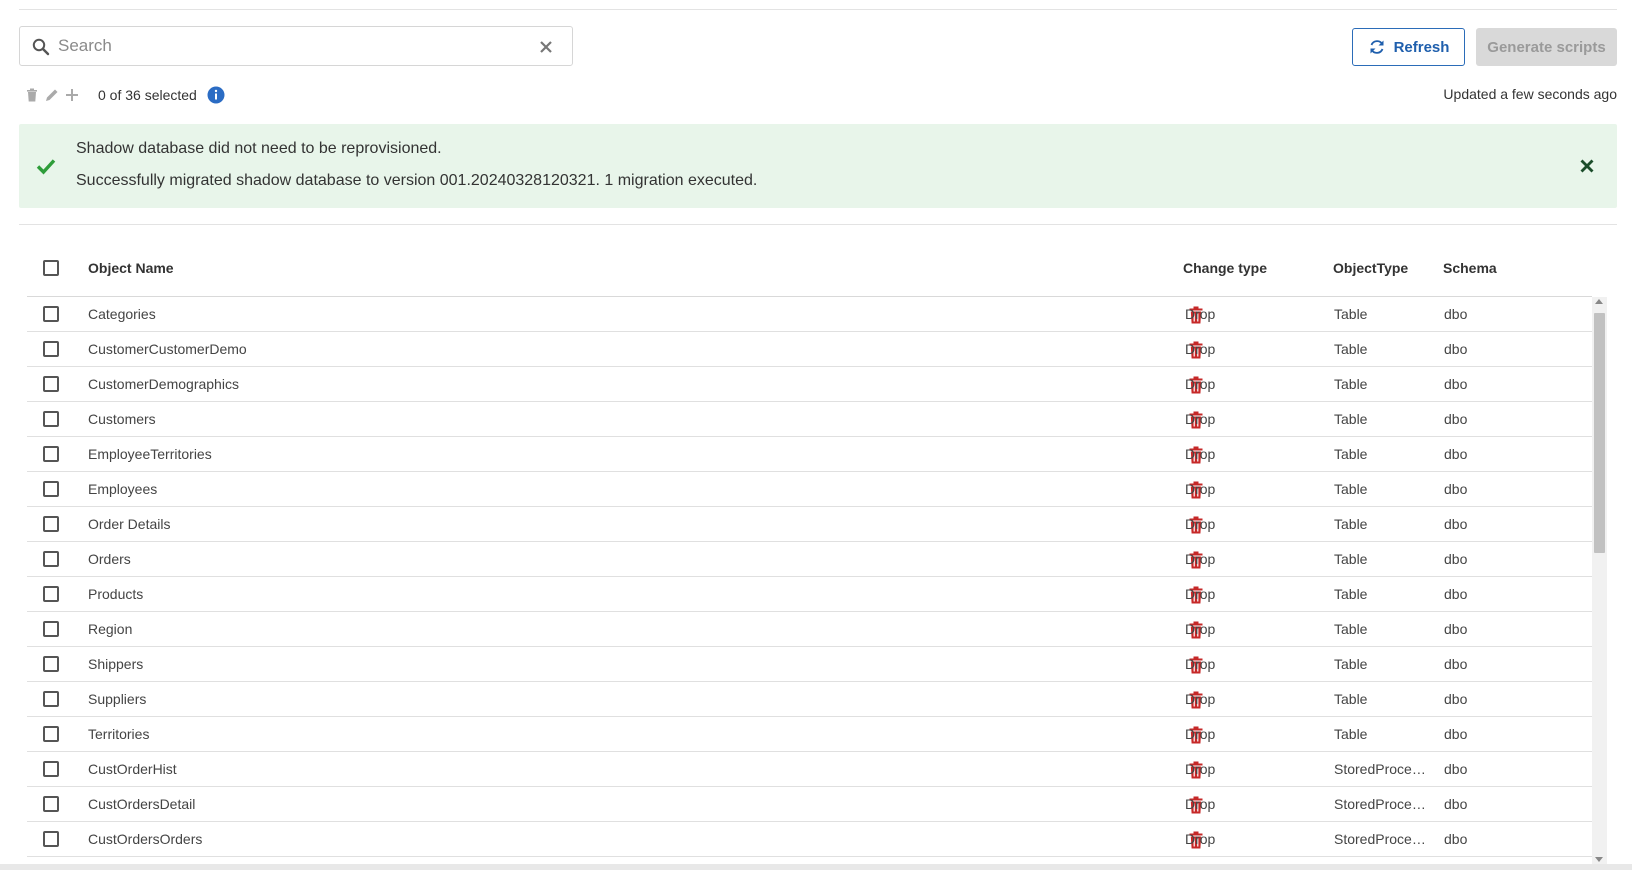 The height and width of the screenshot is (870, 1632). Describe the element at coordinates (131, 268) in the screenshot. I see `column-header-object-name: Object Name` at that location.